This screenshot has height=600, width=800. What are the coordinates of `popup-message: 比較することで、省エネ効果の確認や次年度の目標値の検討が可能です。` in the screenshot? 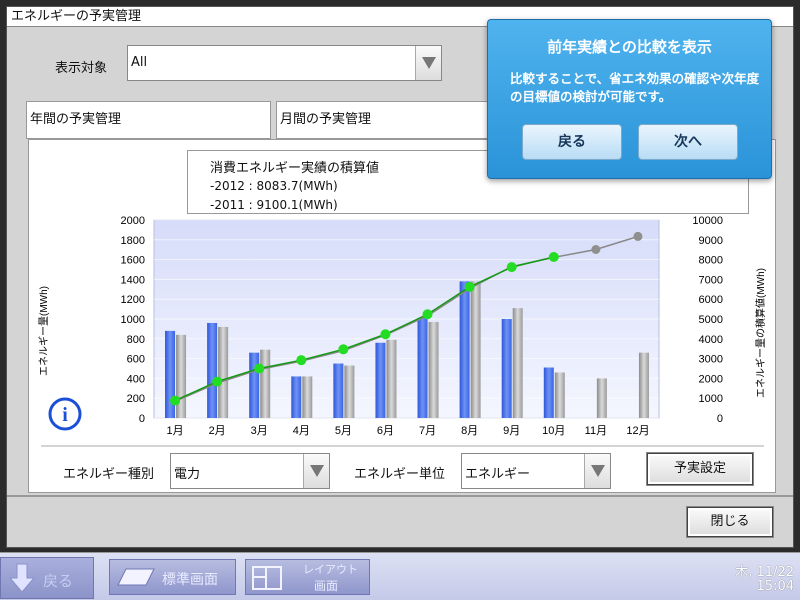 It's located at (635, 87).